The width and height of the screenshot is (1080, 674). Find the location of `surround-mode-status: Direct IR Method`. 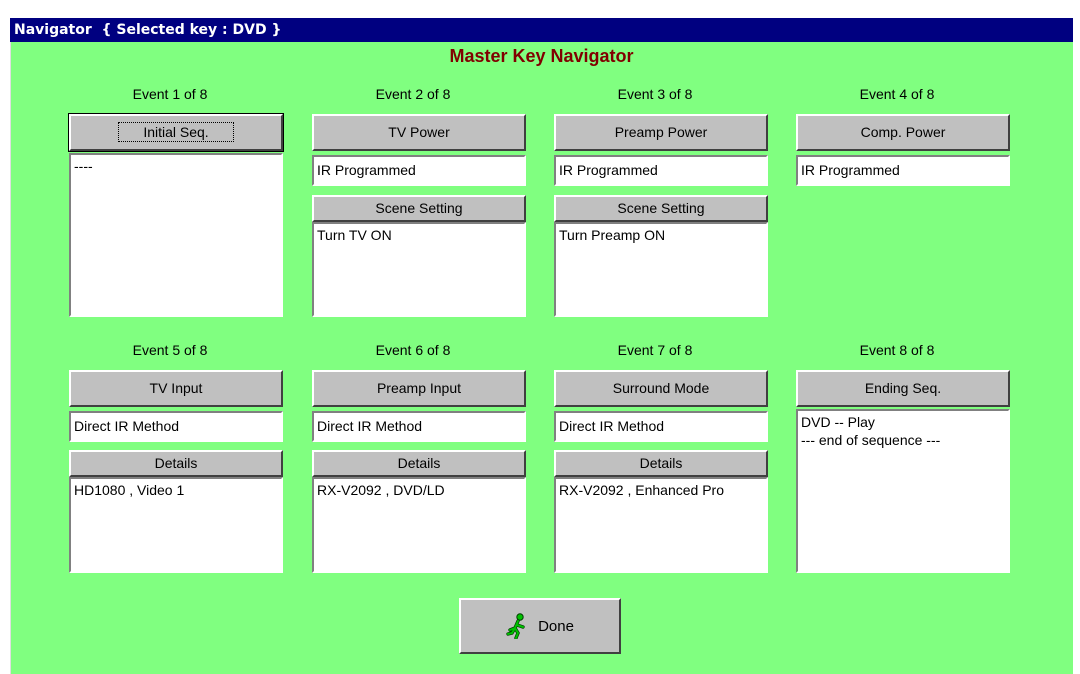

surround-mode-status: Direct IR Method is located at coordinates (661, 426).